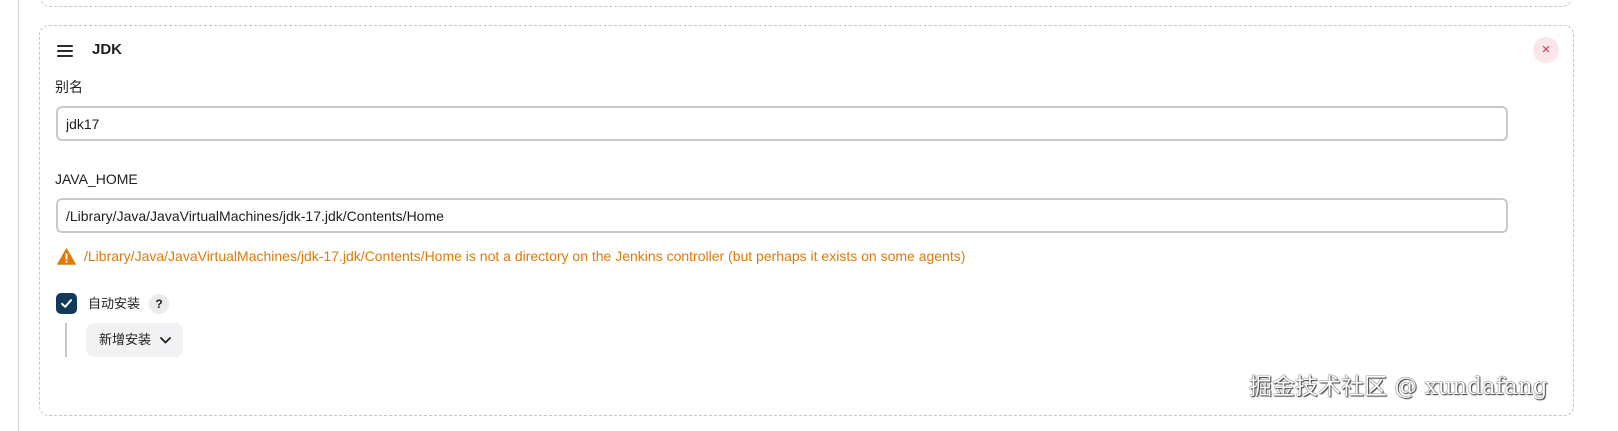 This screenshot has height=431, width=1618. What do you see at coordinates (65, 51) in the screenshot?
I see `drag-handle-icon` at bounding box center [65, 51].